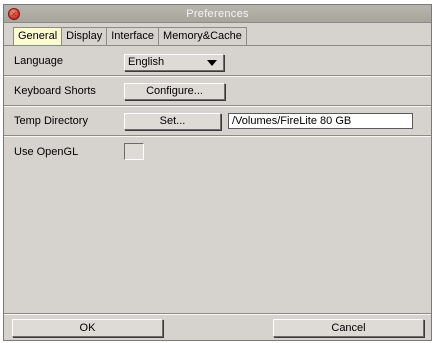 This screenshot has height=343, width=433. I want to click on tab-memory-cache: Memory&Cache, so click(202, 36).